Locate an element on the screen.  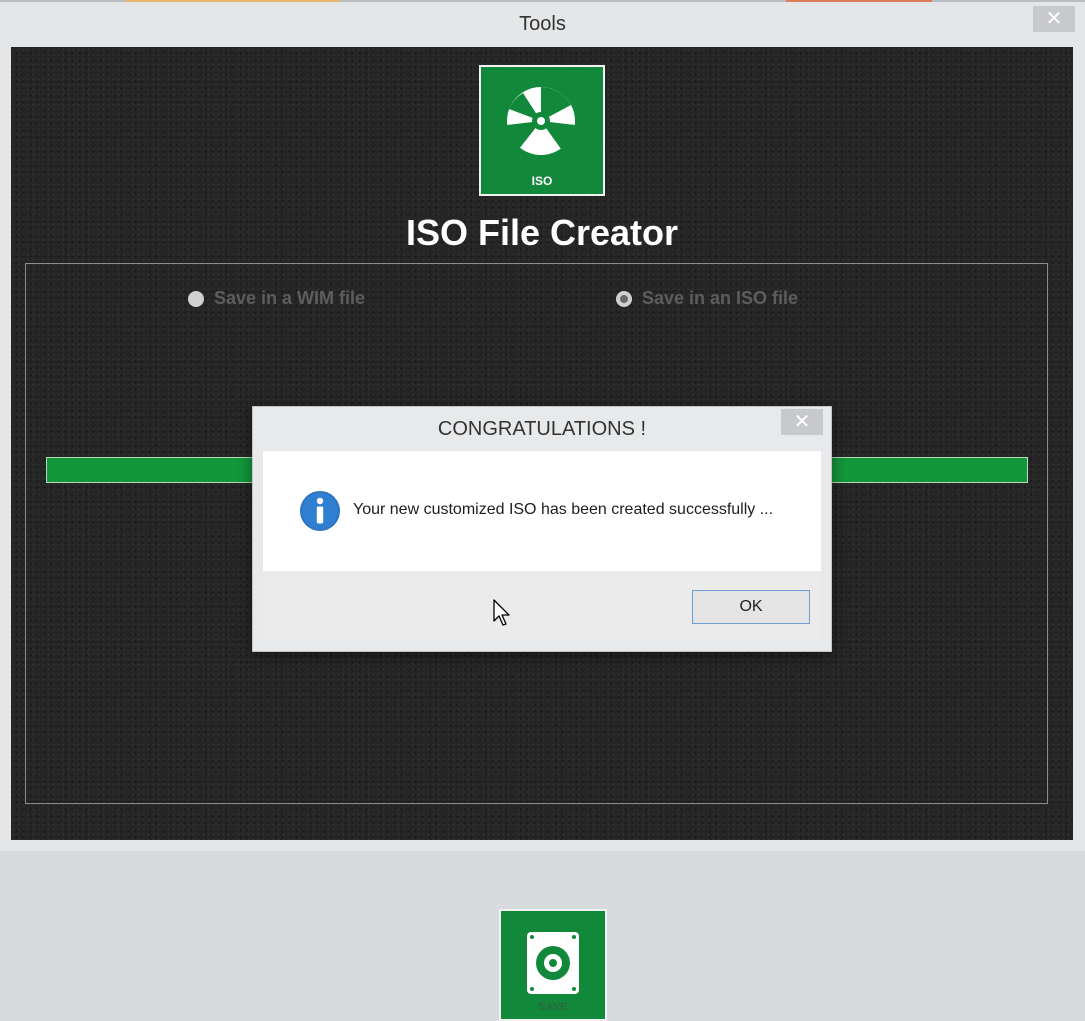
mouse-cursor-icon is located at coordinates (501, 612).